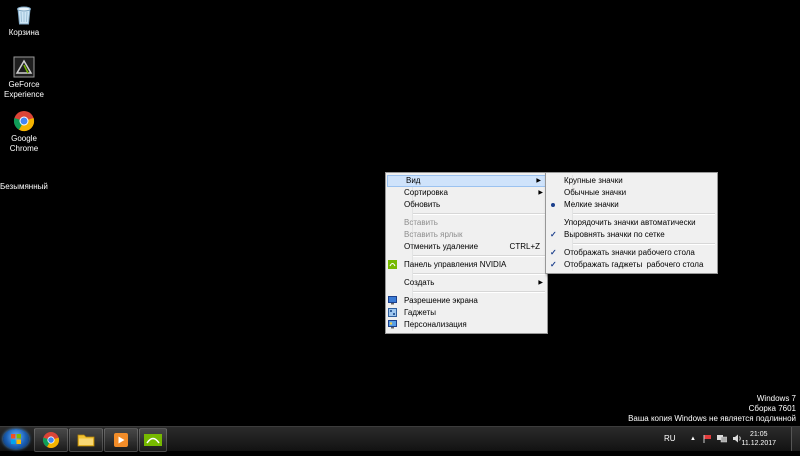 Image resolution: width=800 pixels, height=456 pixels. Describe the element at coordinates (466, 235) in the screenshot. I see `menu-item-paste-shortcut: Вставить ярлык` at that location.